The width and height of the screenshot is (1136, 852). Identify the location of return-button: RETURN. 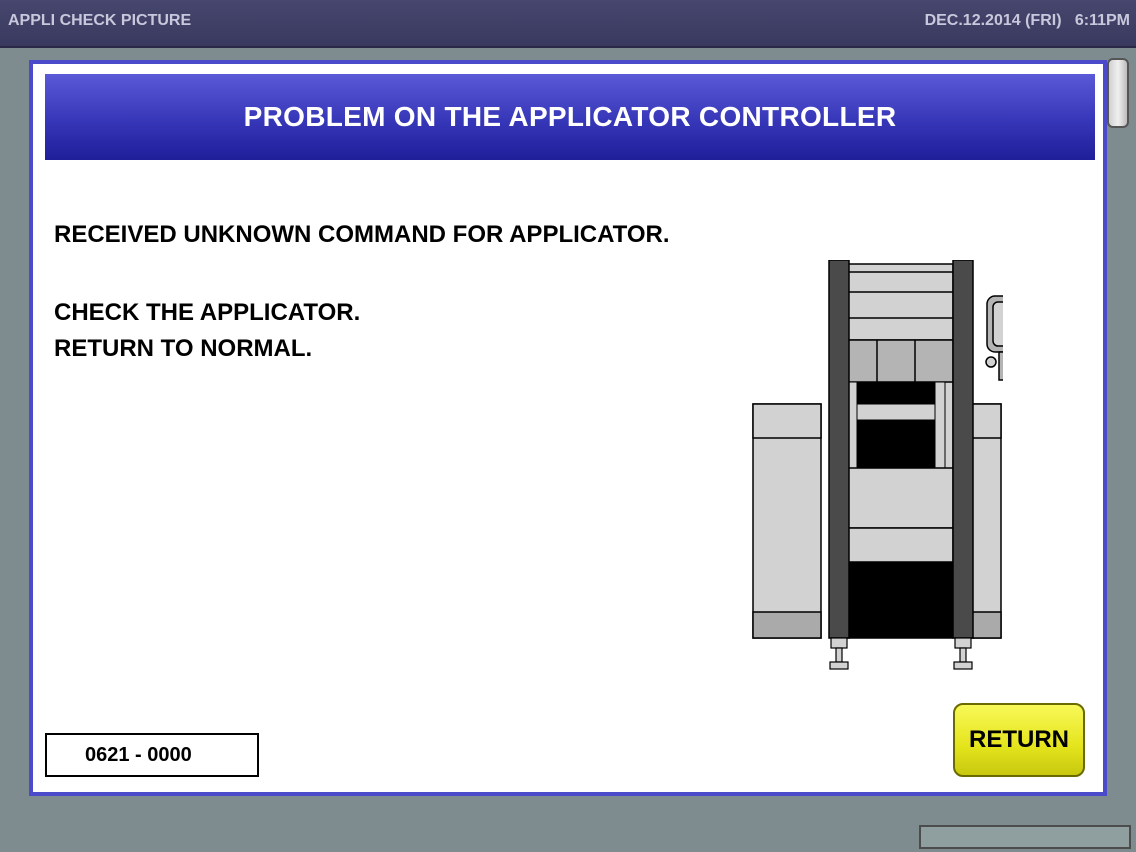
(1019, 740).